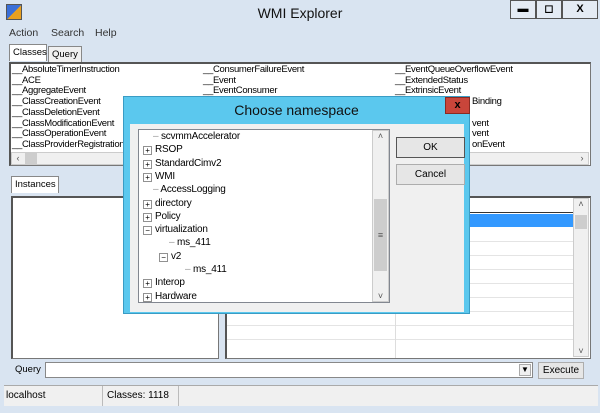 The image size is (600, 413). I want to click on query-label: Query, so click(28, 369).